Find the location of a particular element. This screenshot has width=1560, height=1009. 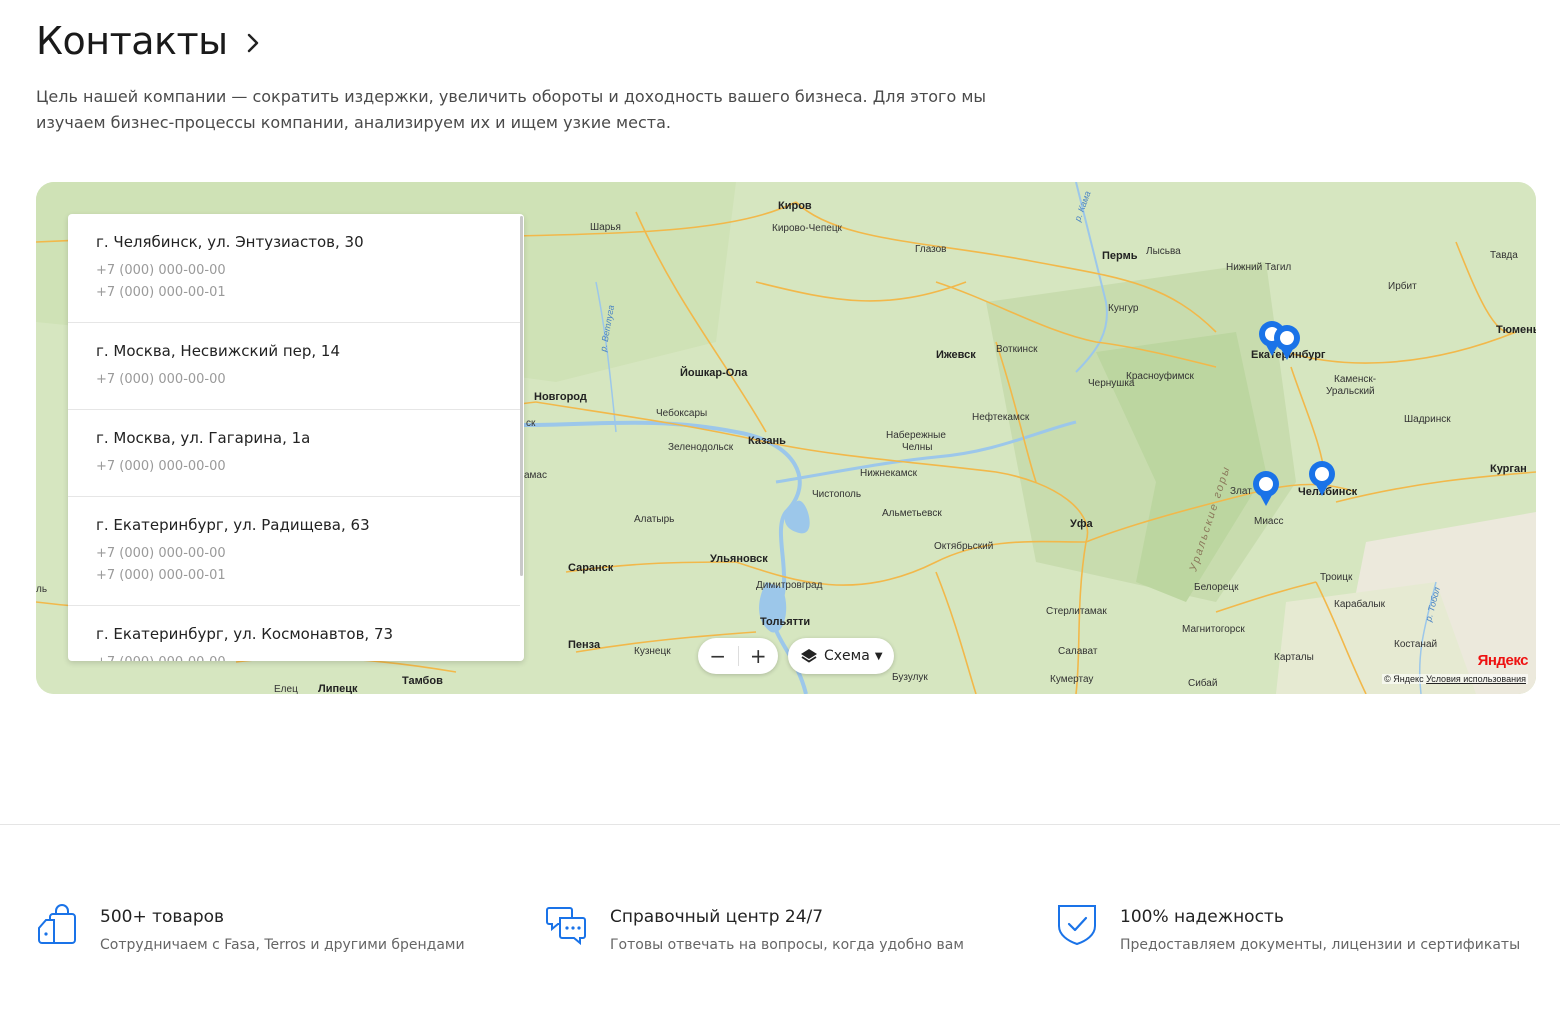

map-label: Тавда is located at coordinates (1504, 255).